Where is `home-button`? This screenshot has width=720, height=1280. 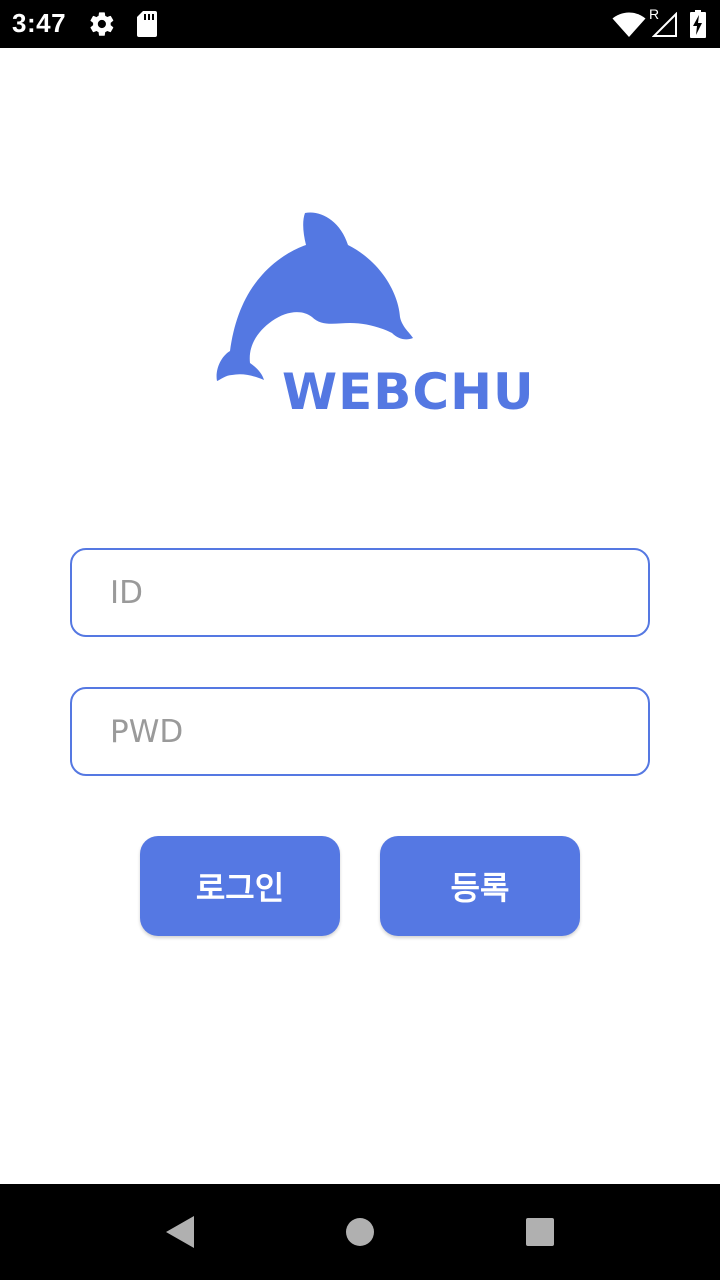 home-button is located at coordinates (360, 1232).